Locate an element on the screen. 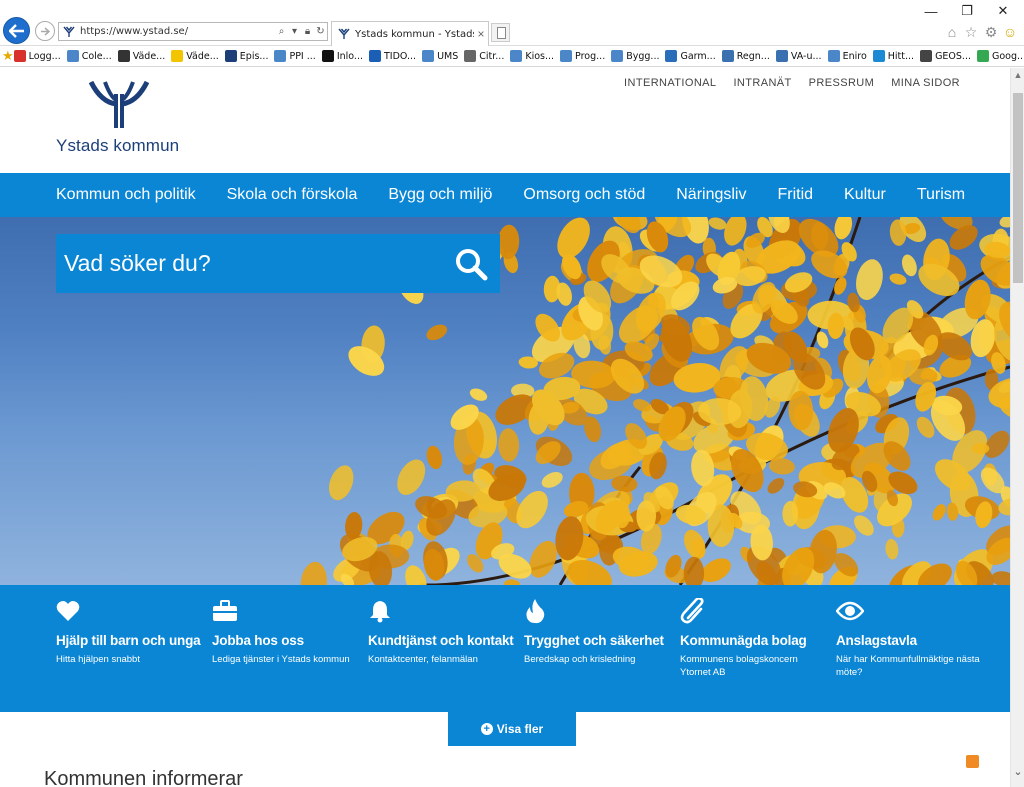  arrow-left-icon is located at coordinates (16, 30).